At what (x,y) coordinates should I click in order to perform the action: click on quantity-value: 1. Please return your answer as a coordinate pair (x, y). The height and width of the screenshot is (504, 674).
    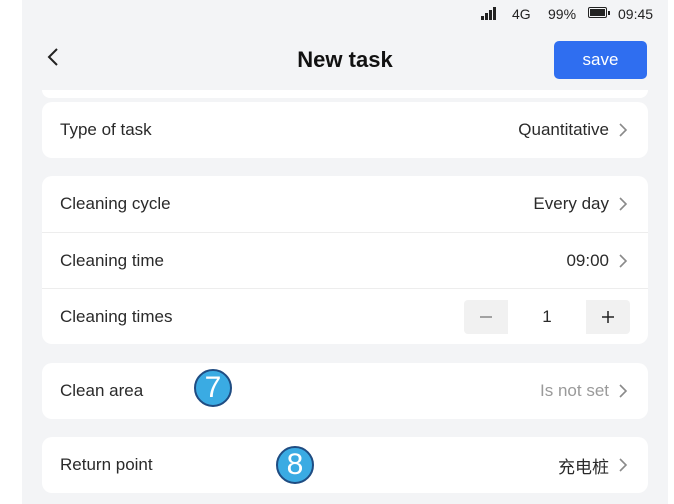
    Looking at the image, I should click on (547, 316).